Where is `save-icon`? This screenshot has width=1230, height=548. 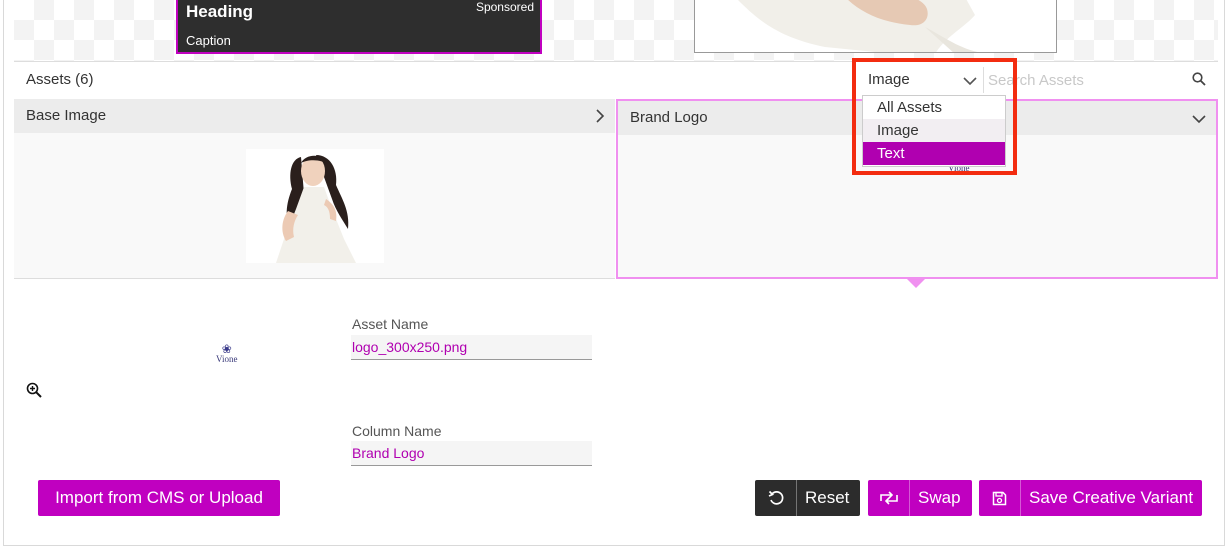
save-icon is located at coordinates (1000, 498).